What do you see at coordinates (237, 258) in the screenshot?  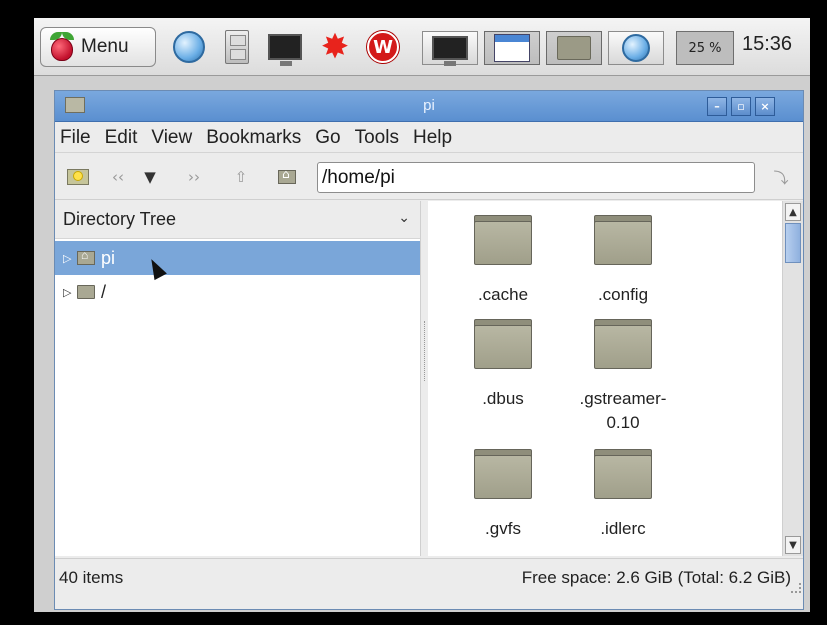 I see `tree-item-home: ▷ pi` at bounding box center [237, 258].